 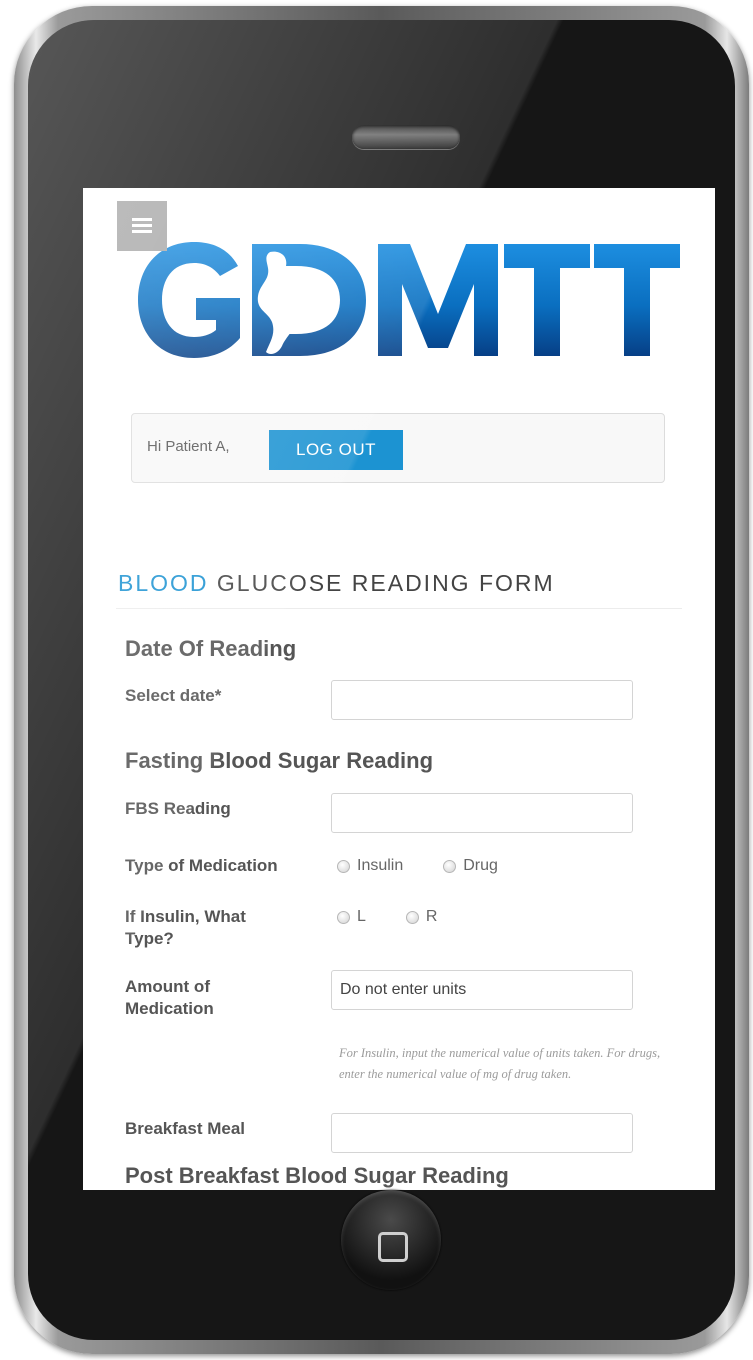 I want to click on radio-l-label: L, so click(x=361, y=916).